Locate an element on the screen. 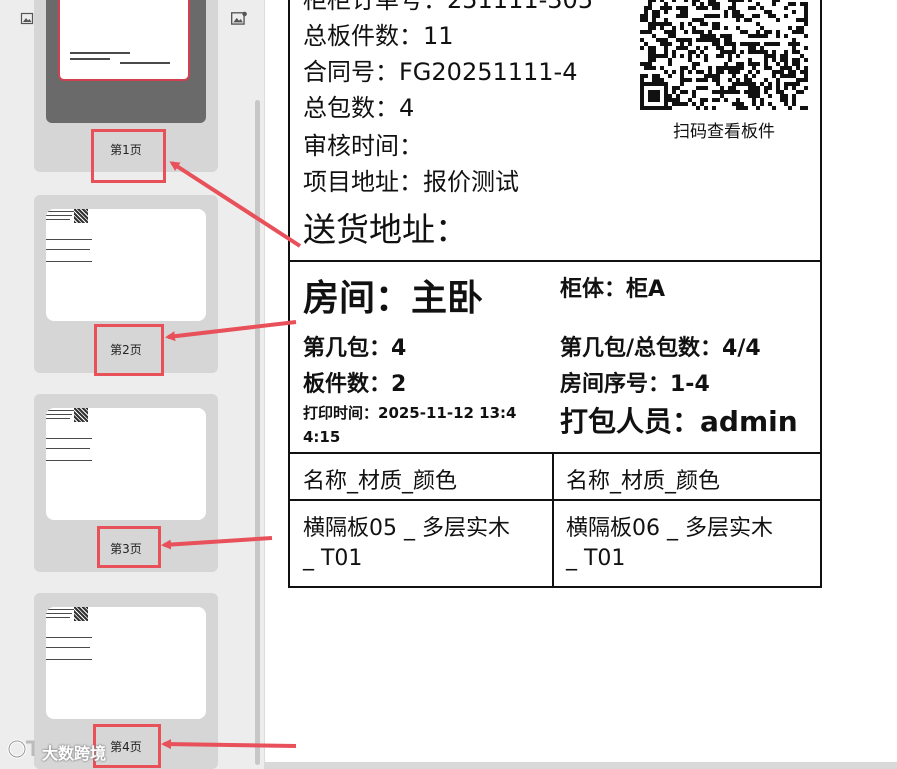  cabinet-text: 柜体：柜A is located at coordinates (613, 289).